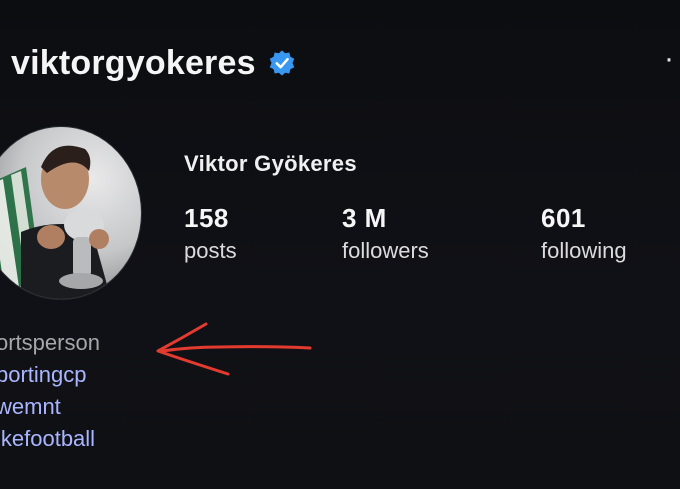 The image size is (680, 489). I want to click on avatar, so click(71, 213).